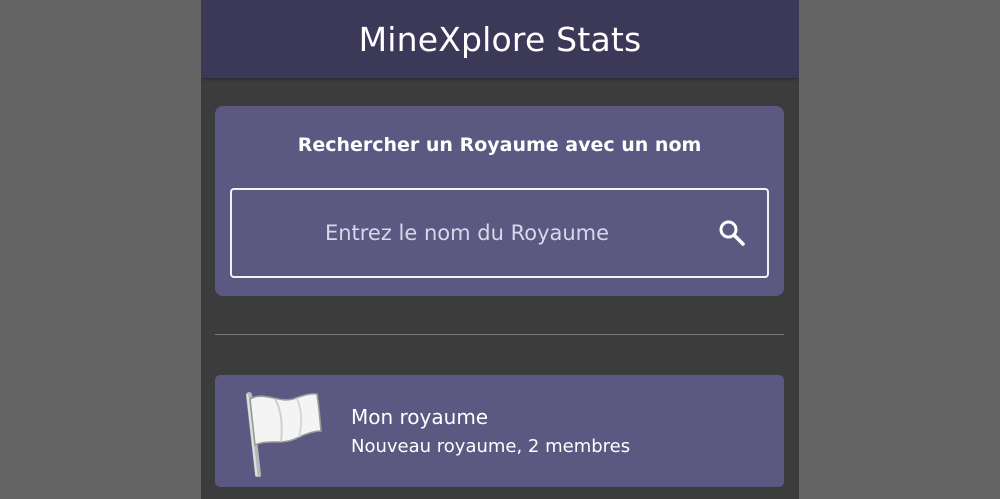  I want to click on white-flag-icon, so click(284, 434).